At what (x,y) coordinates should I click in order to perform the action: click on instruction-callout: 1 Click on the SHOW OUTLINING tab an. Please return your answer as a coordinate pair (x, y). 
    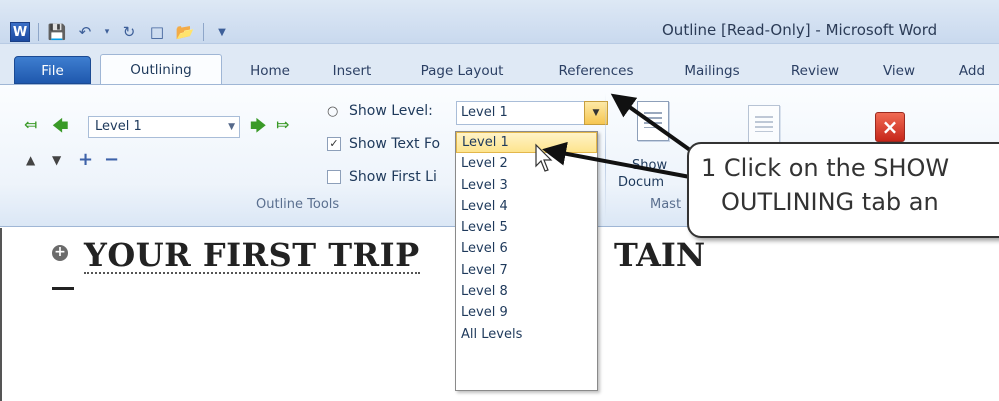
    Looking at the image, I should click on (843, 190).